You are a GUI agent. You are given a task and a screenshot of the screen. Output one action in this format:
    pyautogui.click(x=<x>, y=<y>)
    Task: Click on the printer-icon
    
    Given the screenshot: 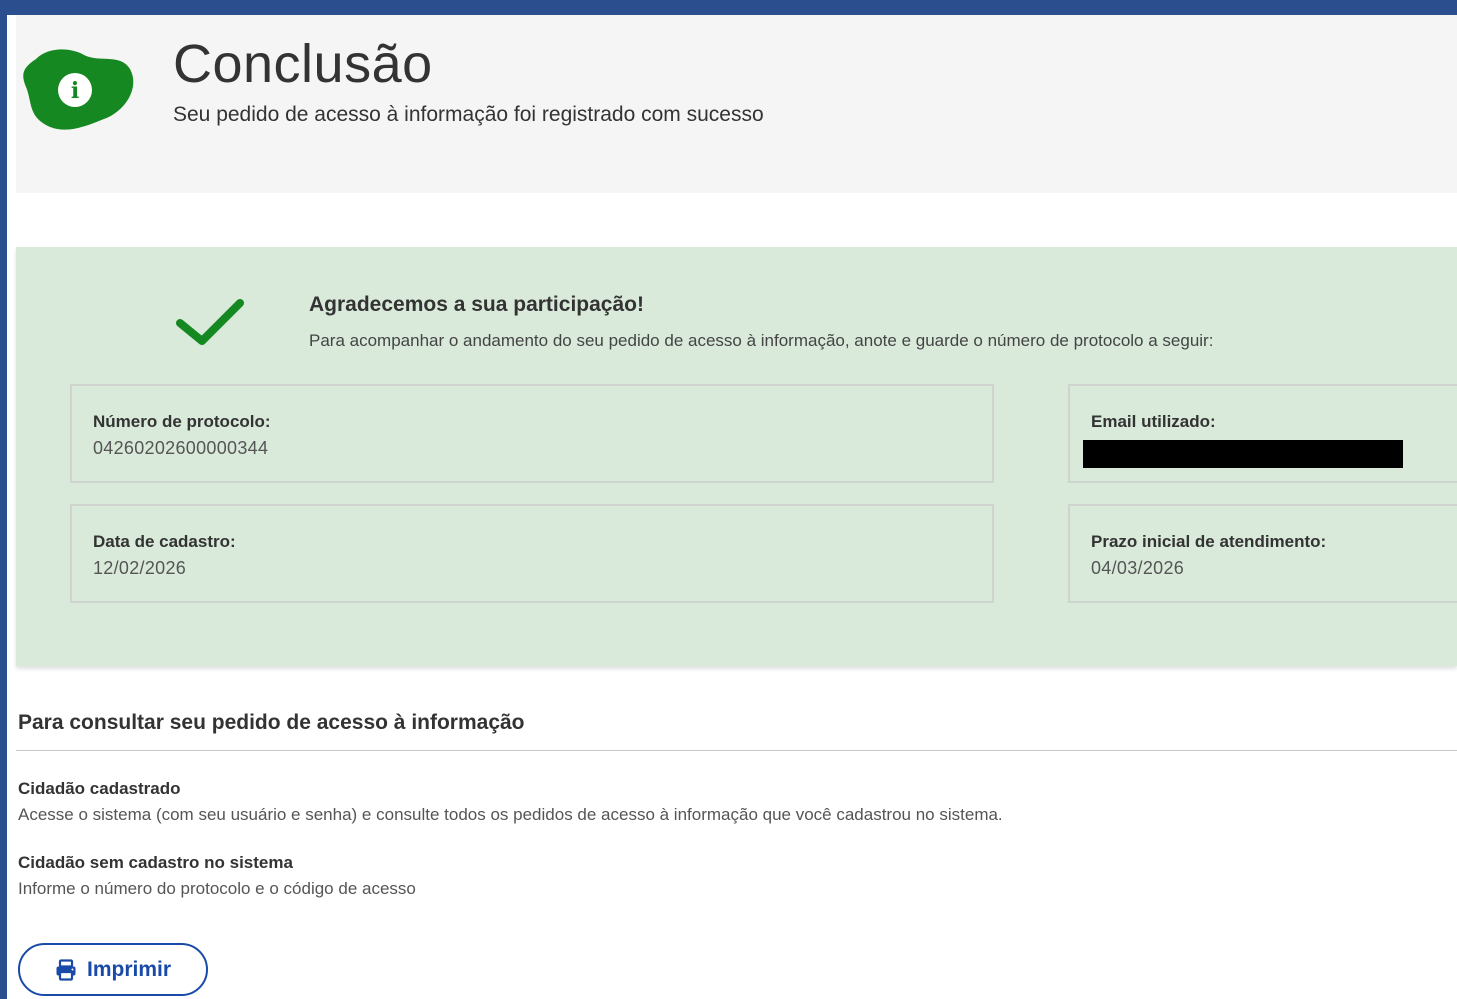 What is the action you would take?
    pyautogui.click(x=66, y=969)
    